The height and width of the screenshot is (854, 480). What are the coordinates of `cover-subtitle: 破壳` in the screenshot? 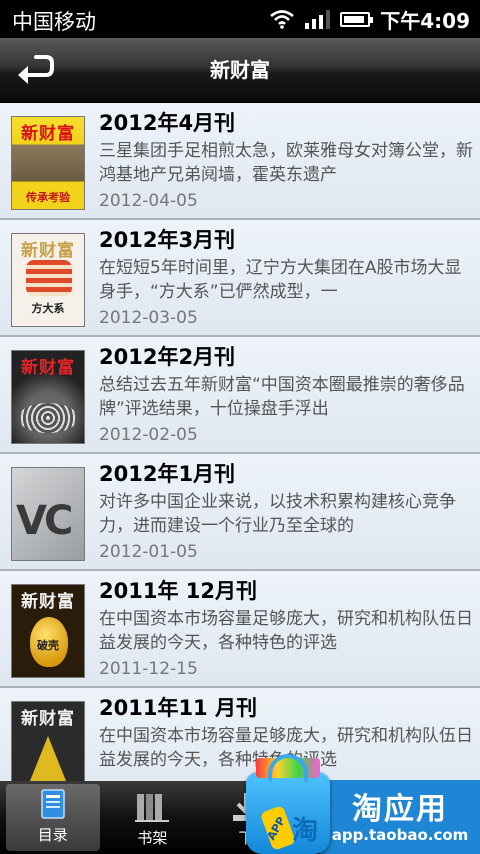 It's located at (48, 645).